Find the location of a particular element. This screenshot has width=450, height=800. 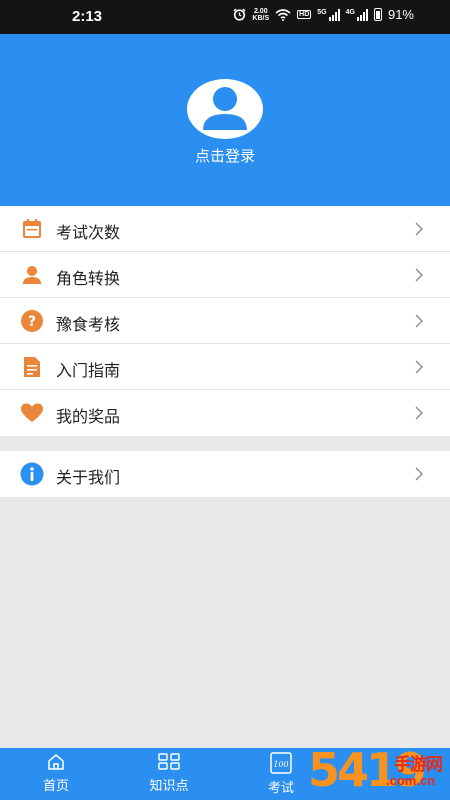

signal-sim1-icon: 5G is located at coordinates (328, 14).